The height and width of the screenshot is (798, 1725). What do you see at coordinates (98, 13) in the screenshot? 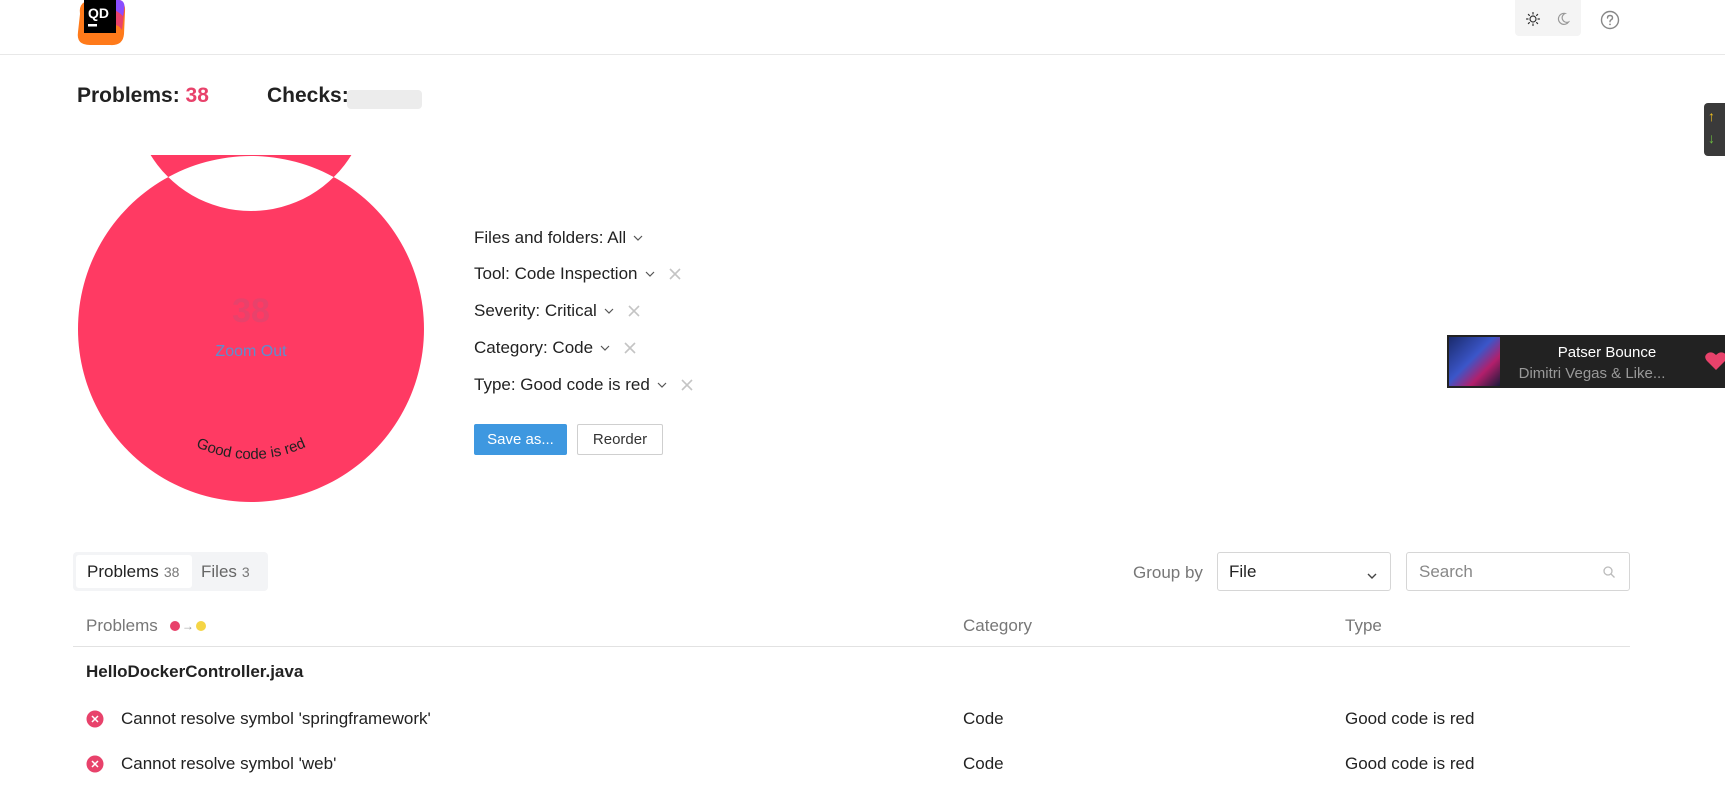
I see `logo-text: QD` at bounding box center [98, 13].